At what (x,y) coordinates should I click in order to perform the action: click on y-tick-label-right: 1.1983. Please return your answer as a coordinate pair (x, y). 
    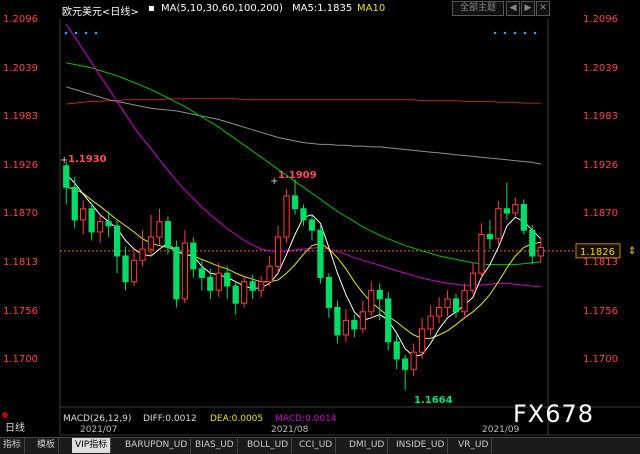
    Looking at the image, I should click on (600, 116).